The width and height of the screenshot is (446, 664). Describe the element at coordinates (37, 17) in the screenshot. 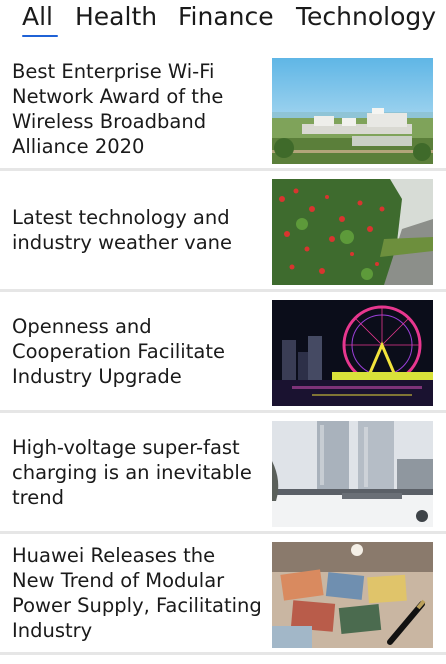

I see `tab-all: All` at that location.